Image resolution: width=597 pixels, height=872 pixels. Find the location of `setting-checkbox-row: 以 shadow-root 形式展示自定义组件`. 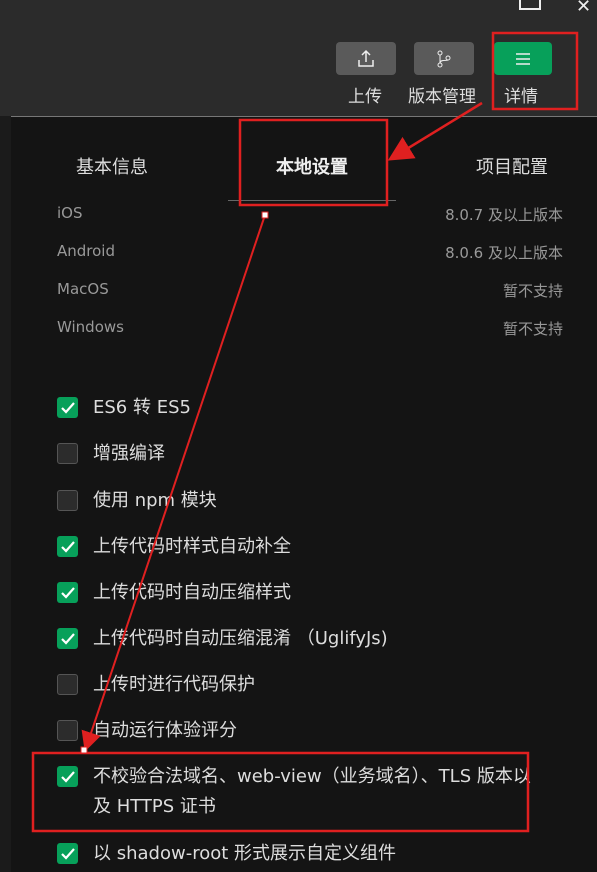

setting-checkbox-row: 以 shadow-root 形式展示自定义组件 is located at coordinates (297, 854).